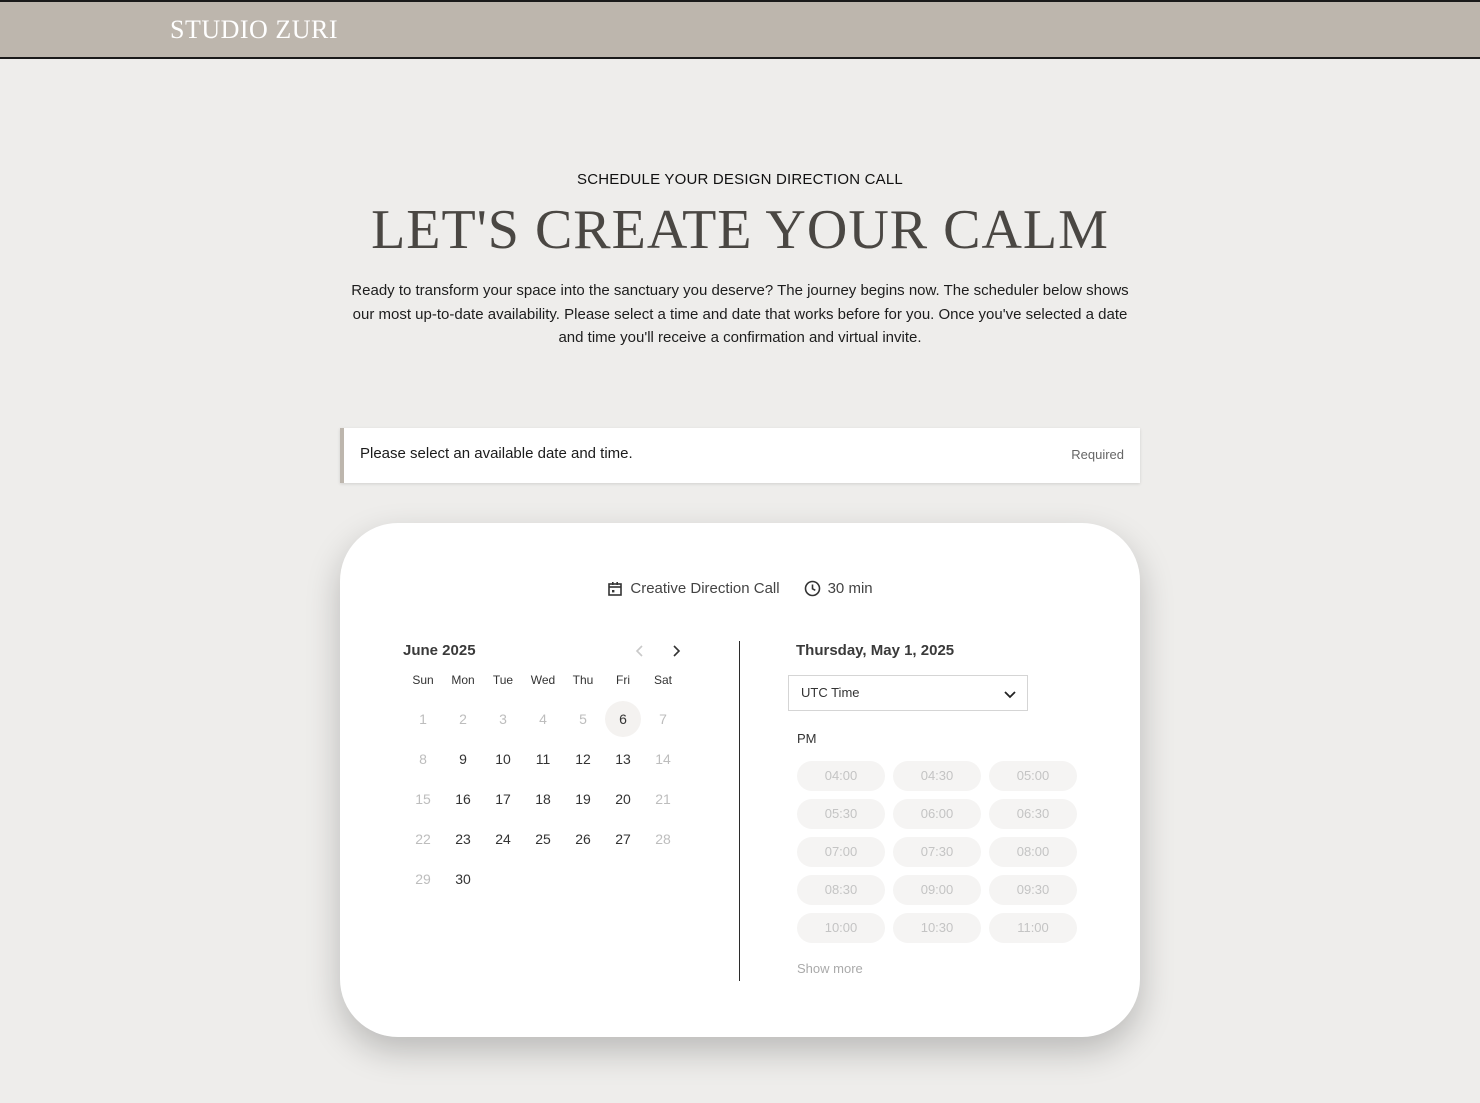 The width and height of the screenshot is (1480, 1103). What do you see at coordinates (463, 680) in the screenshot?
I see `weekday-label: Mon` at bounding box center [463, 680].